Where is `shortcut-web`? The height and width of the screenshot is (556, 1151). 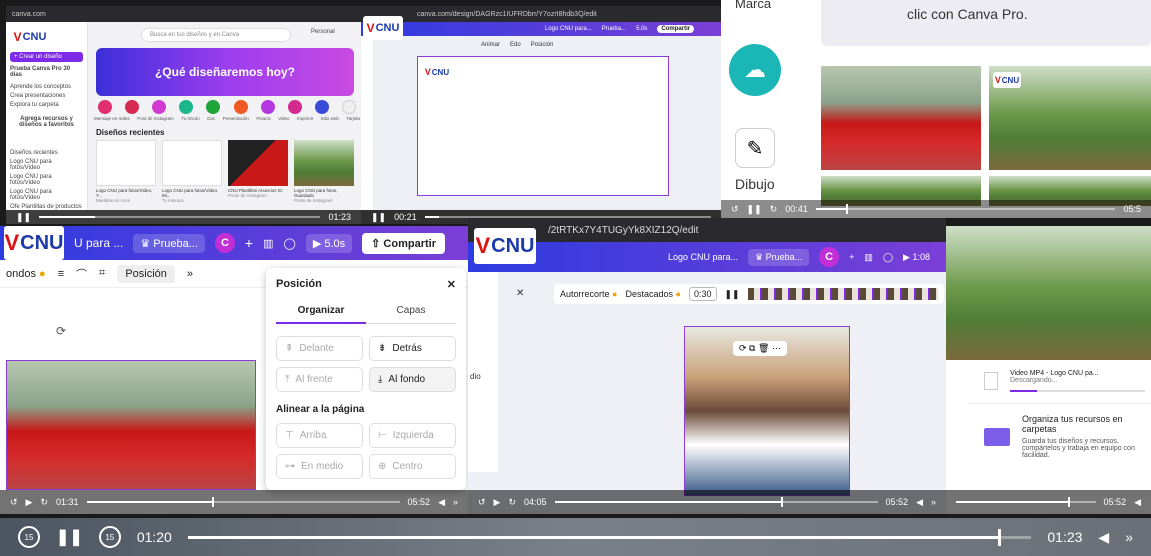
shortcut-web is located at coordinates (321, 107).